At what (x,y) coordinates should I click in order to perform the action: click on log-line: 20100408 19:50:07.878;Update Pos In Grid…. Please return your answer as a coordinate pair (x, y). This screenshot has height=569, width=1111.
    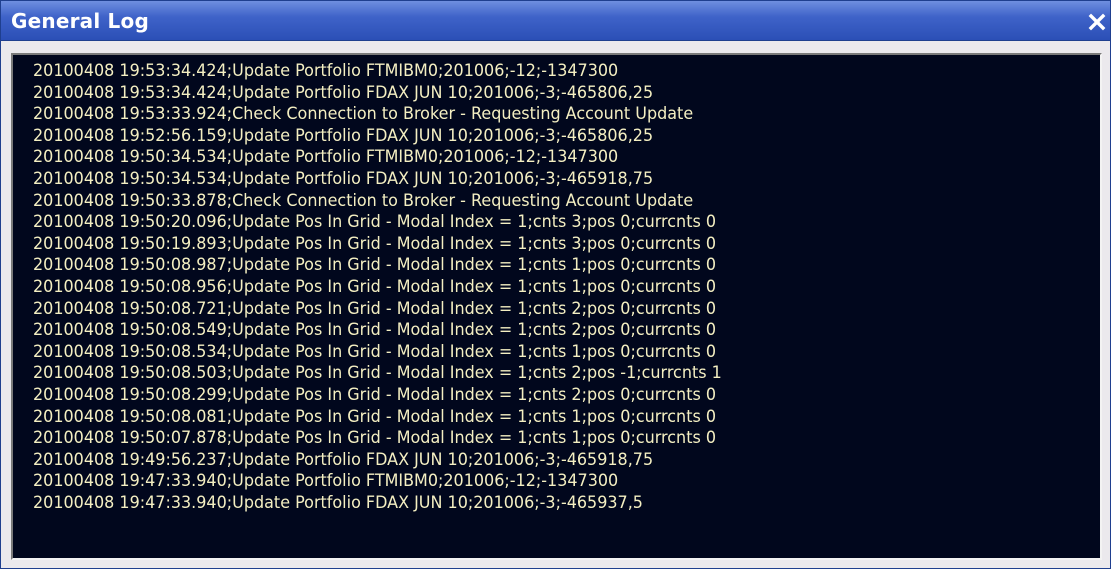
    Looking at the image, I should click on (375, 438).